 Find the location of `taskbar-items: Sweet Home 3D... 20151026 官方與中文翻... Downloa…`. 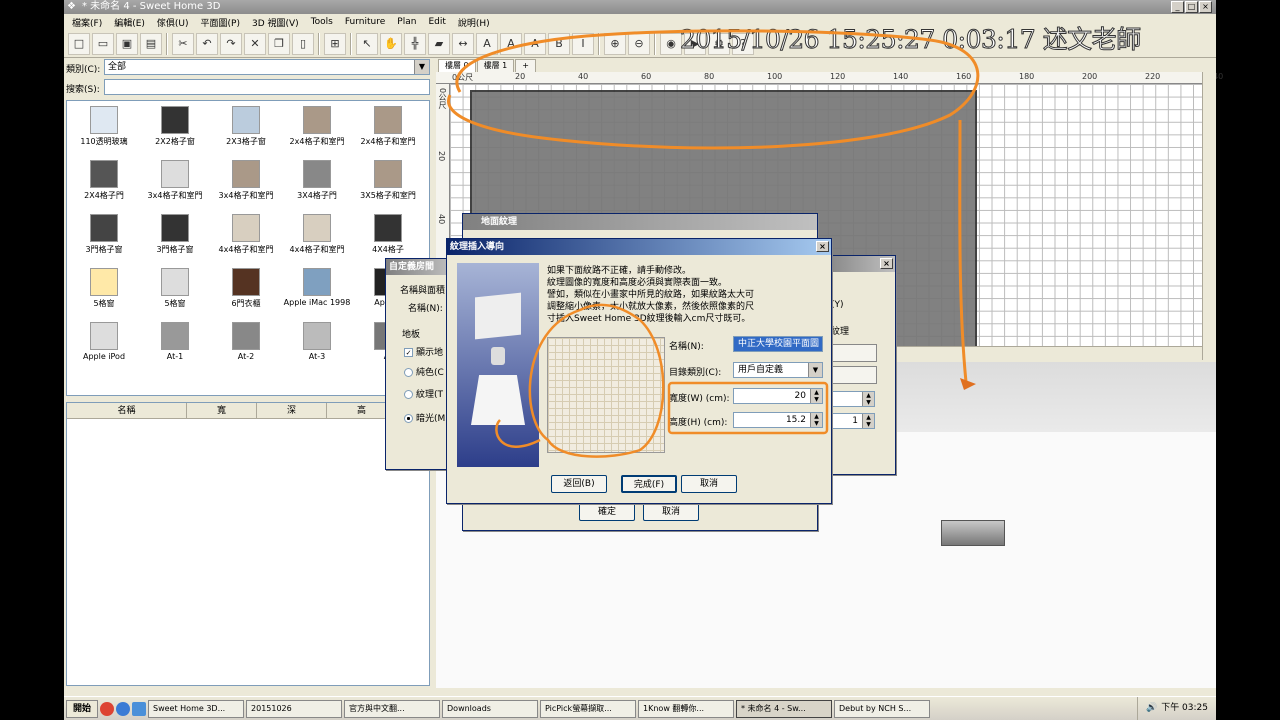

taskbar-items: Sweet Home 3D... 20151026 官方與中文翻... Downloa… is located at coordinates (539, 708).